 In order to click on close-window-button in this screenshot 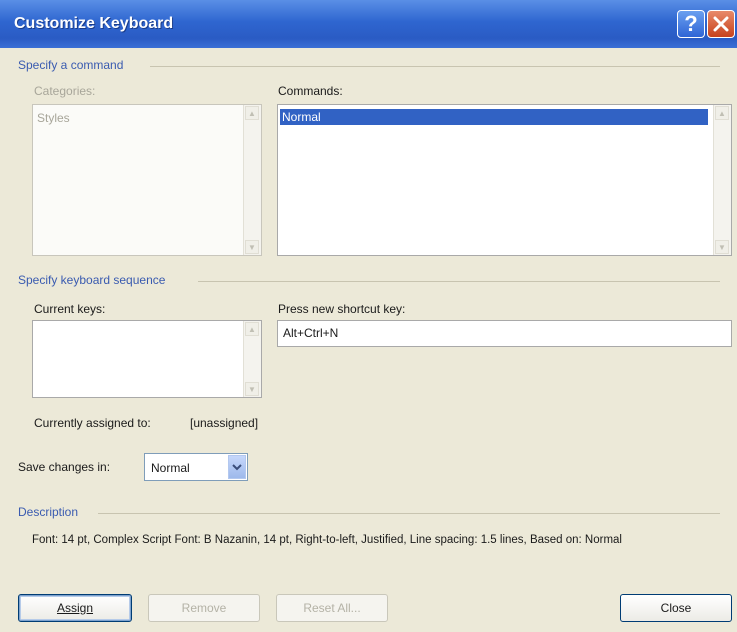, I will do `click(721, 24)`.